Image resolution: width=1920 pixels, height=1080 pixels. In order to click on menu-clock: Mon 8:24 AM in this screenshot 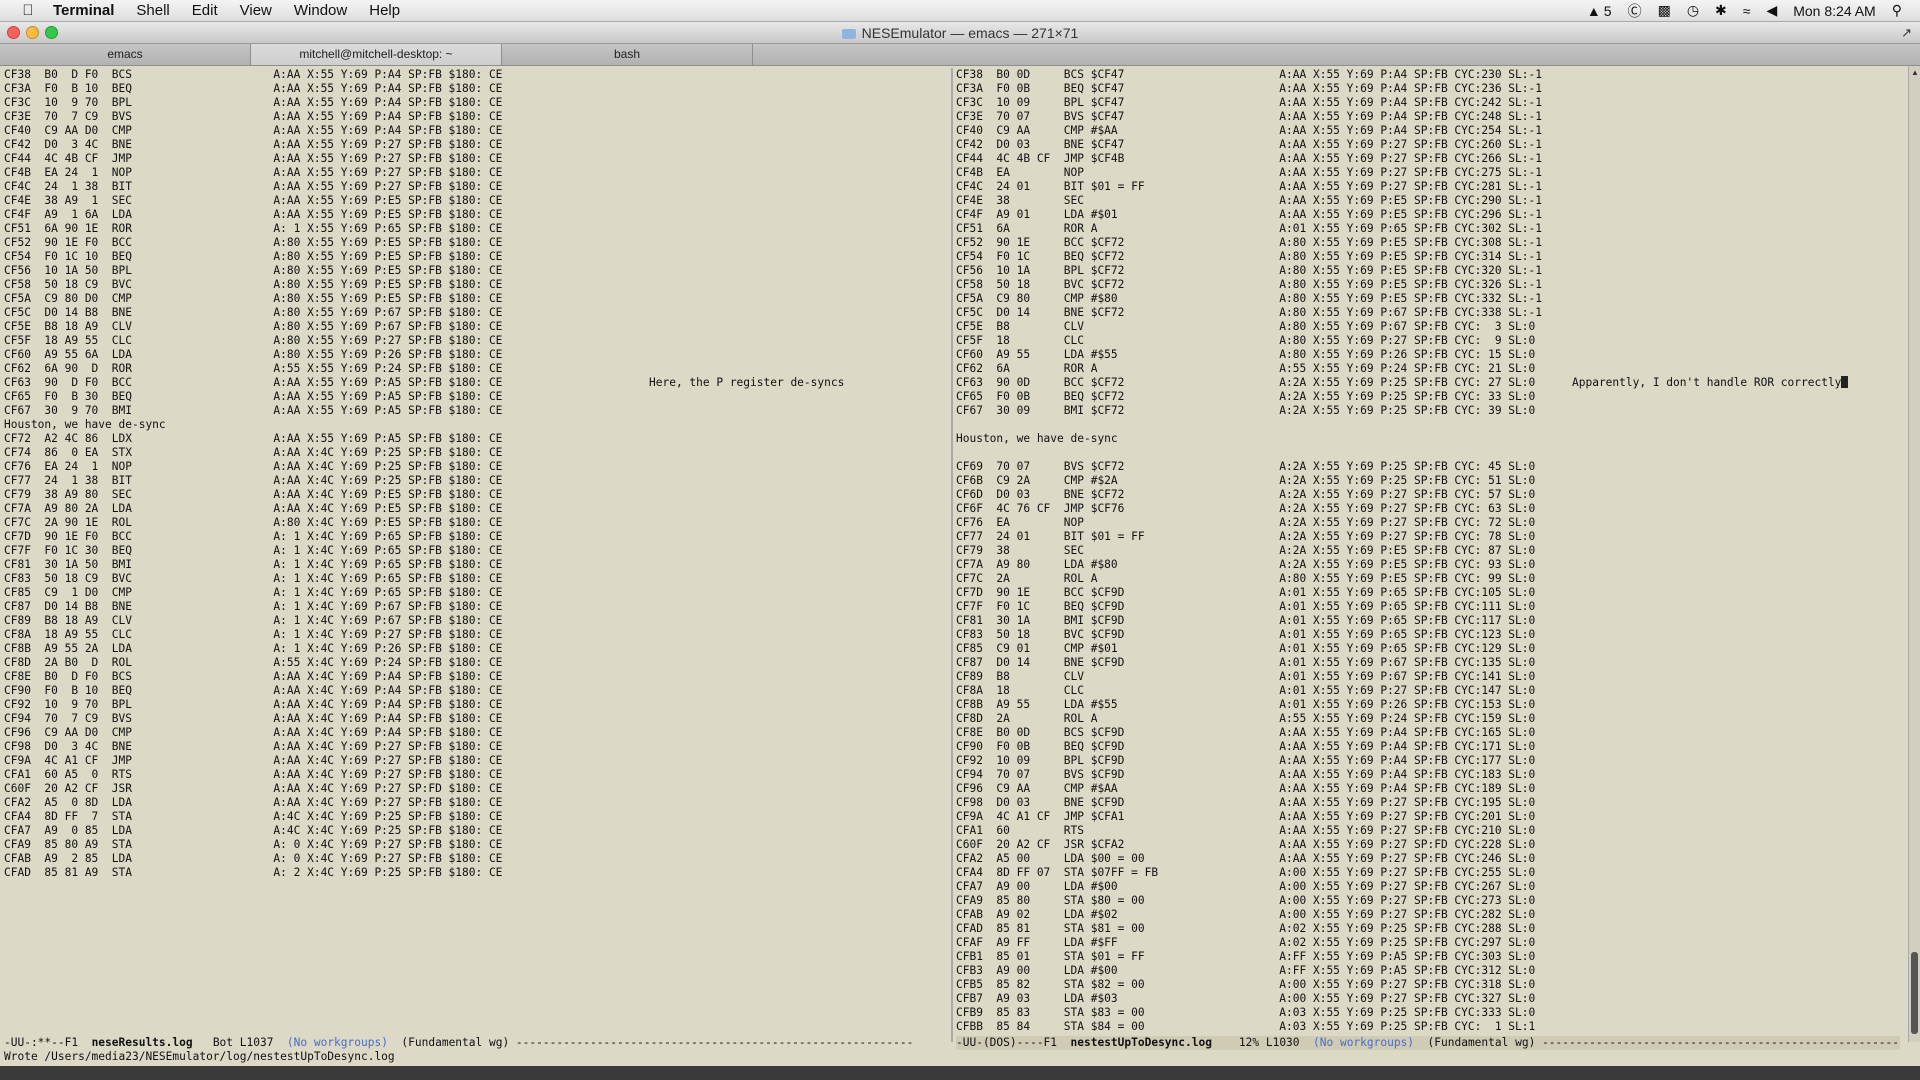, I will do `click(1834, 11)`.